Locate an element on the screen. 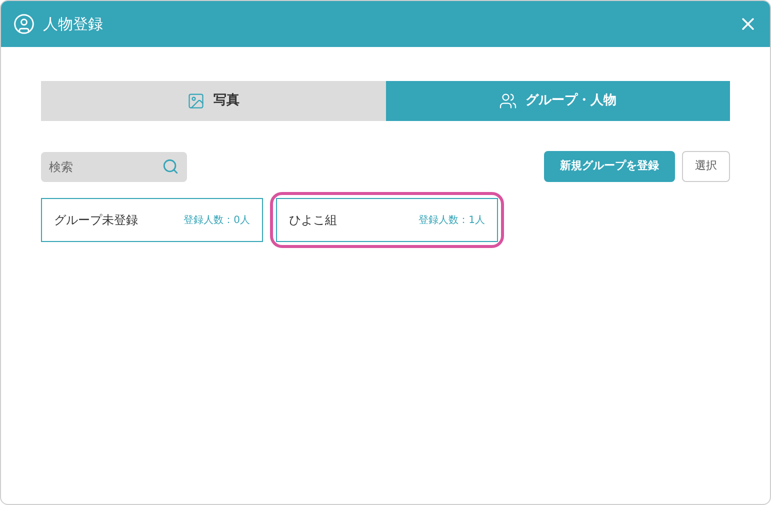 The image size is (771, 505). people-icon is located at coordinates (508, 101).